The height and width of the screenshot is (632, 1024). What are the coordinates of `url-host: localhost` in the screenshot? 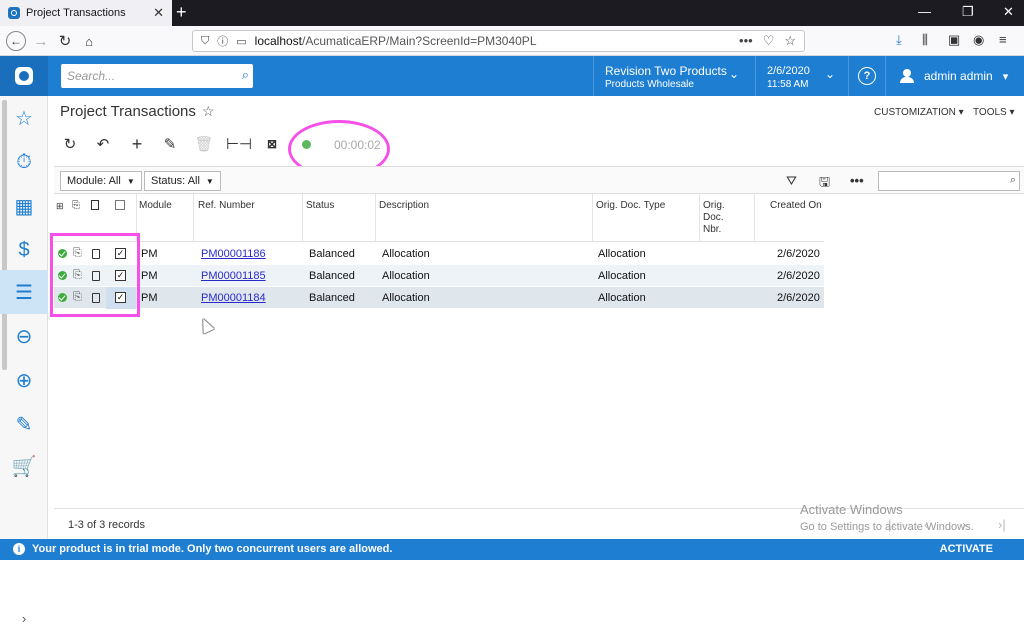 It's located at (278, 41).